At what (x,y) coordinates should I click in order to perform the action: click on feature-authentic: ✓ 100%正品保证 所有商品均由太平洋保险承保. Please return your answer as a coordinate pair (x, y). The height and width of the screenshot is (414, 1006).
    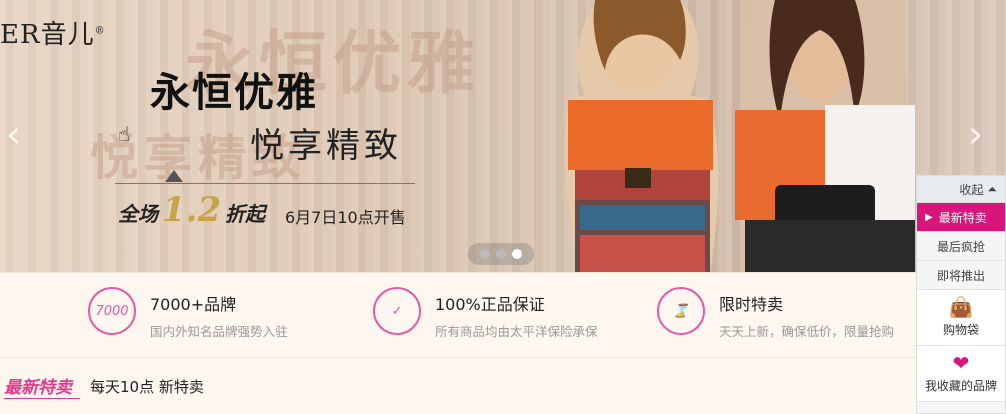
    Looking at the image, I should click on (485, 313).